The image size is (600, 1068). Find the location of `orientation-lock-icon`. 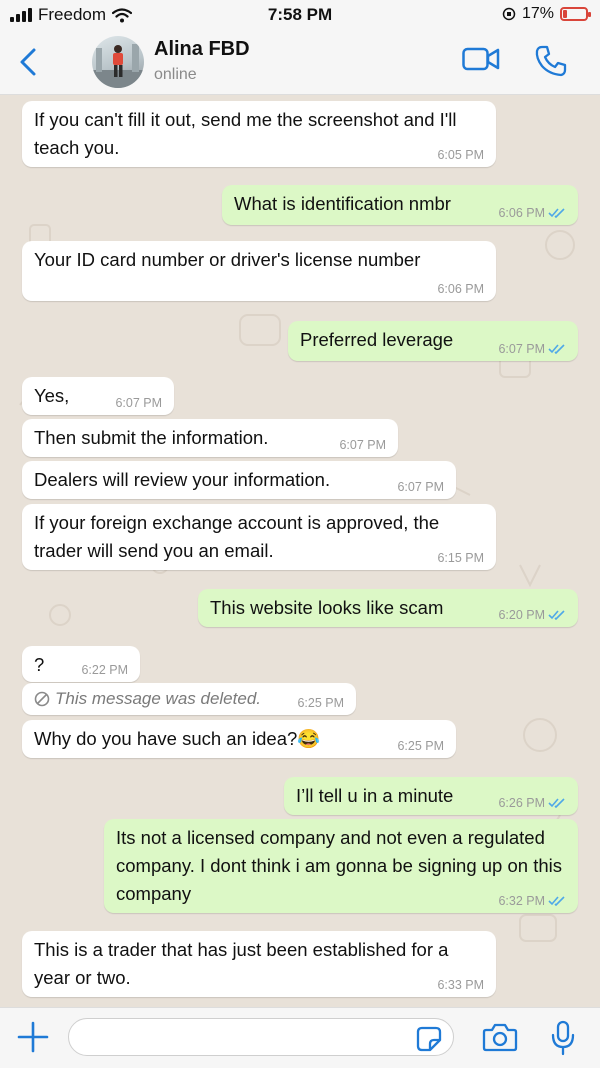

orientation-lock-icon is located at coordinates (509, 14).